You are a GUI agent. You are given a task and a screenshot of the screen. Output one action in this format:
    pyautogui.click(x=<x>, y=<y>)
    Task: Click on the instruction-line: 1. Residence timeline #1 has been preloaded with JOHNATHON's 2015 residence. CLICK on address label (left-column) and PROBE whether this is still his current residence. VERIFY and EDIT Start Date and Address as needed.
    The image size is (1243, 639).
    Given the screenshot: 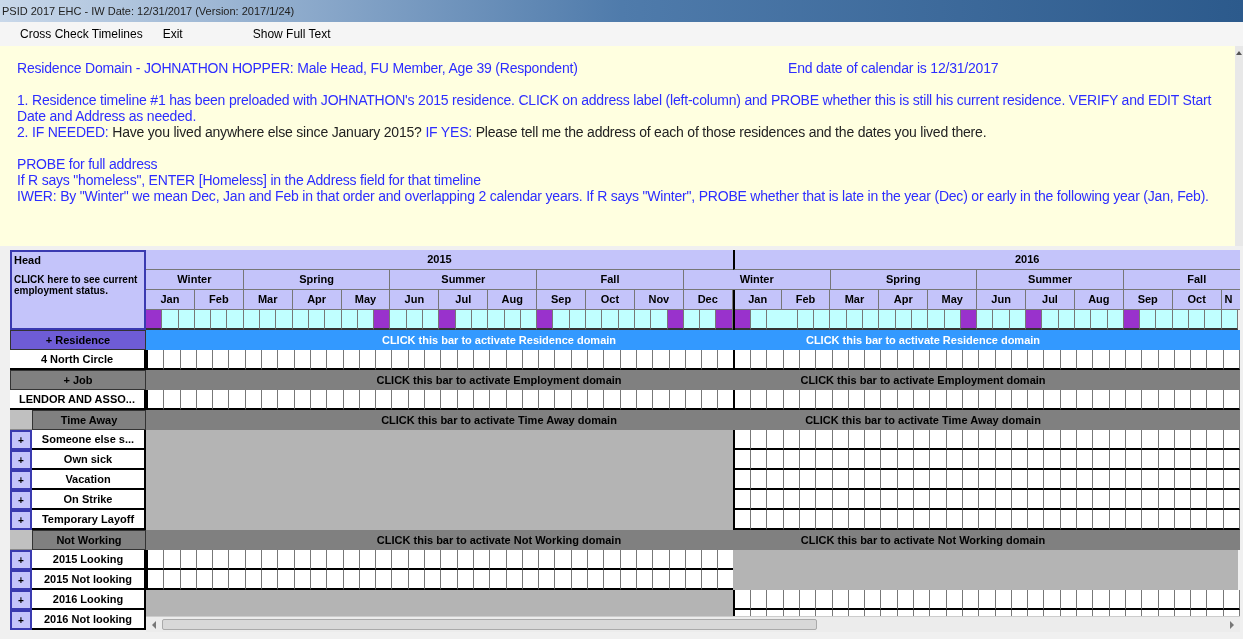 What is the action you would take?
    pyautogui.click(x=615, y=108)
    